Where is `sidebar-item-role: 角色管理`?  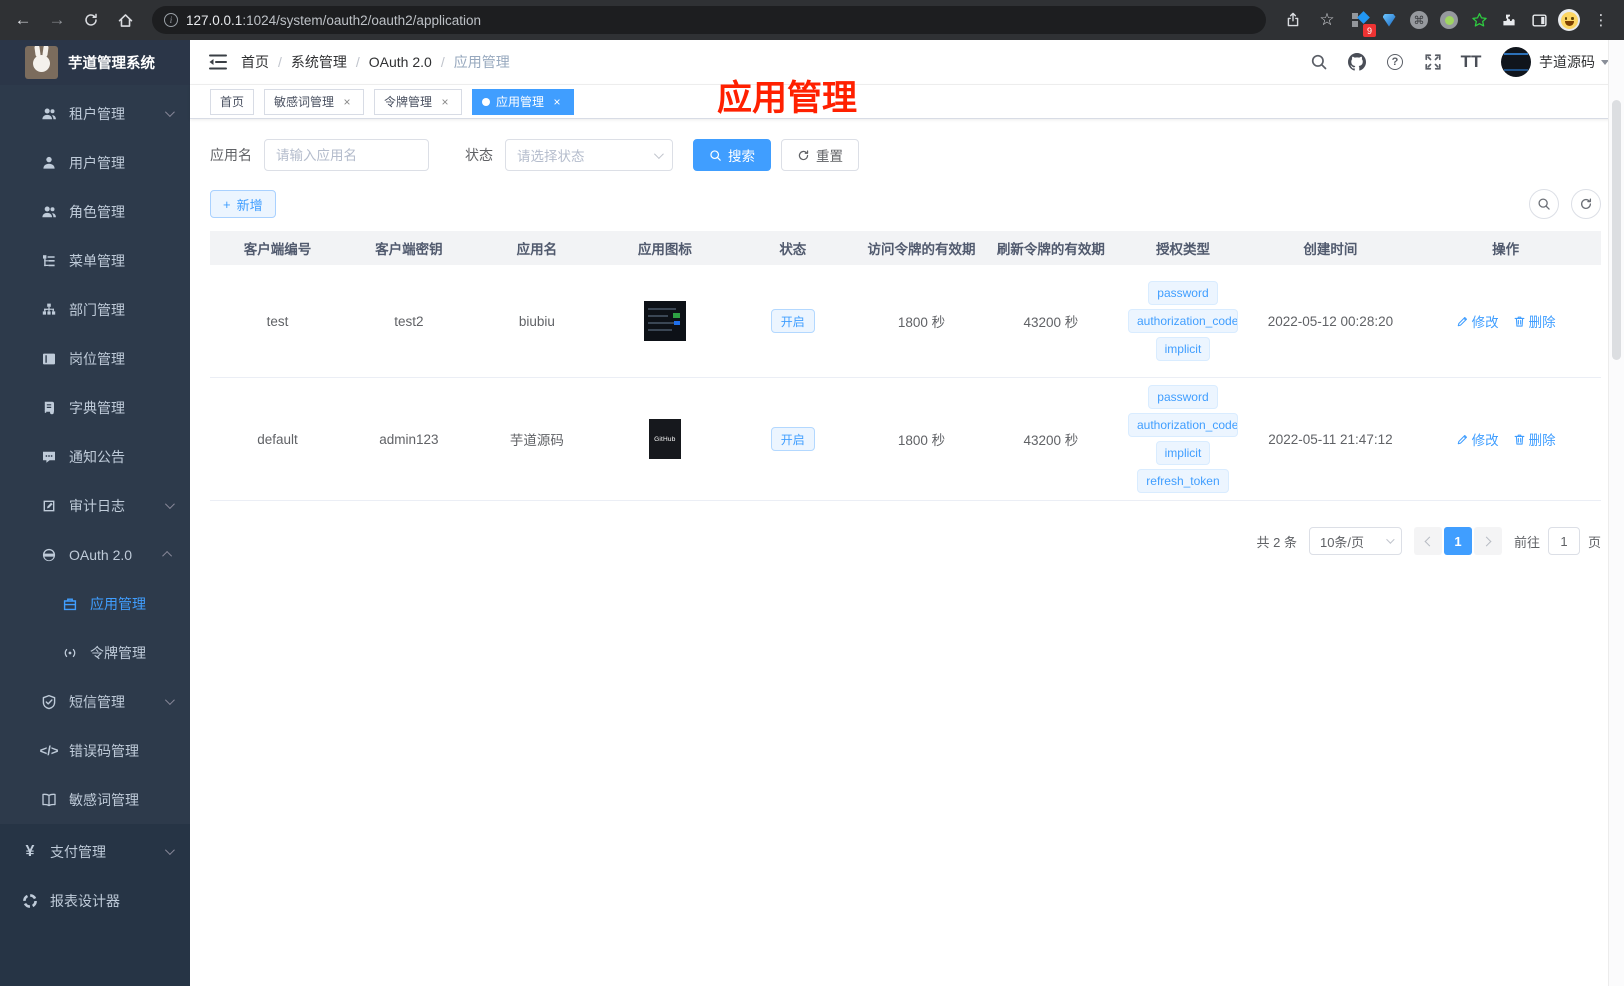 sidebar-item-role: 角色管理 is located at coordinates (95, 211).